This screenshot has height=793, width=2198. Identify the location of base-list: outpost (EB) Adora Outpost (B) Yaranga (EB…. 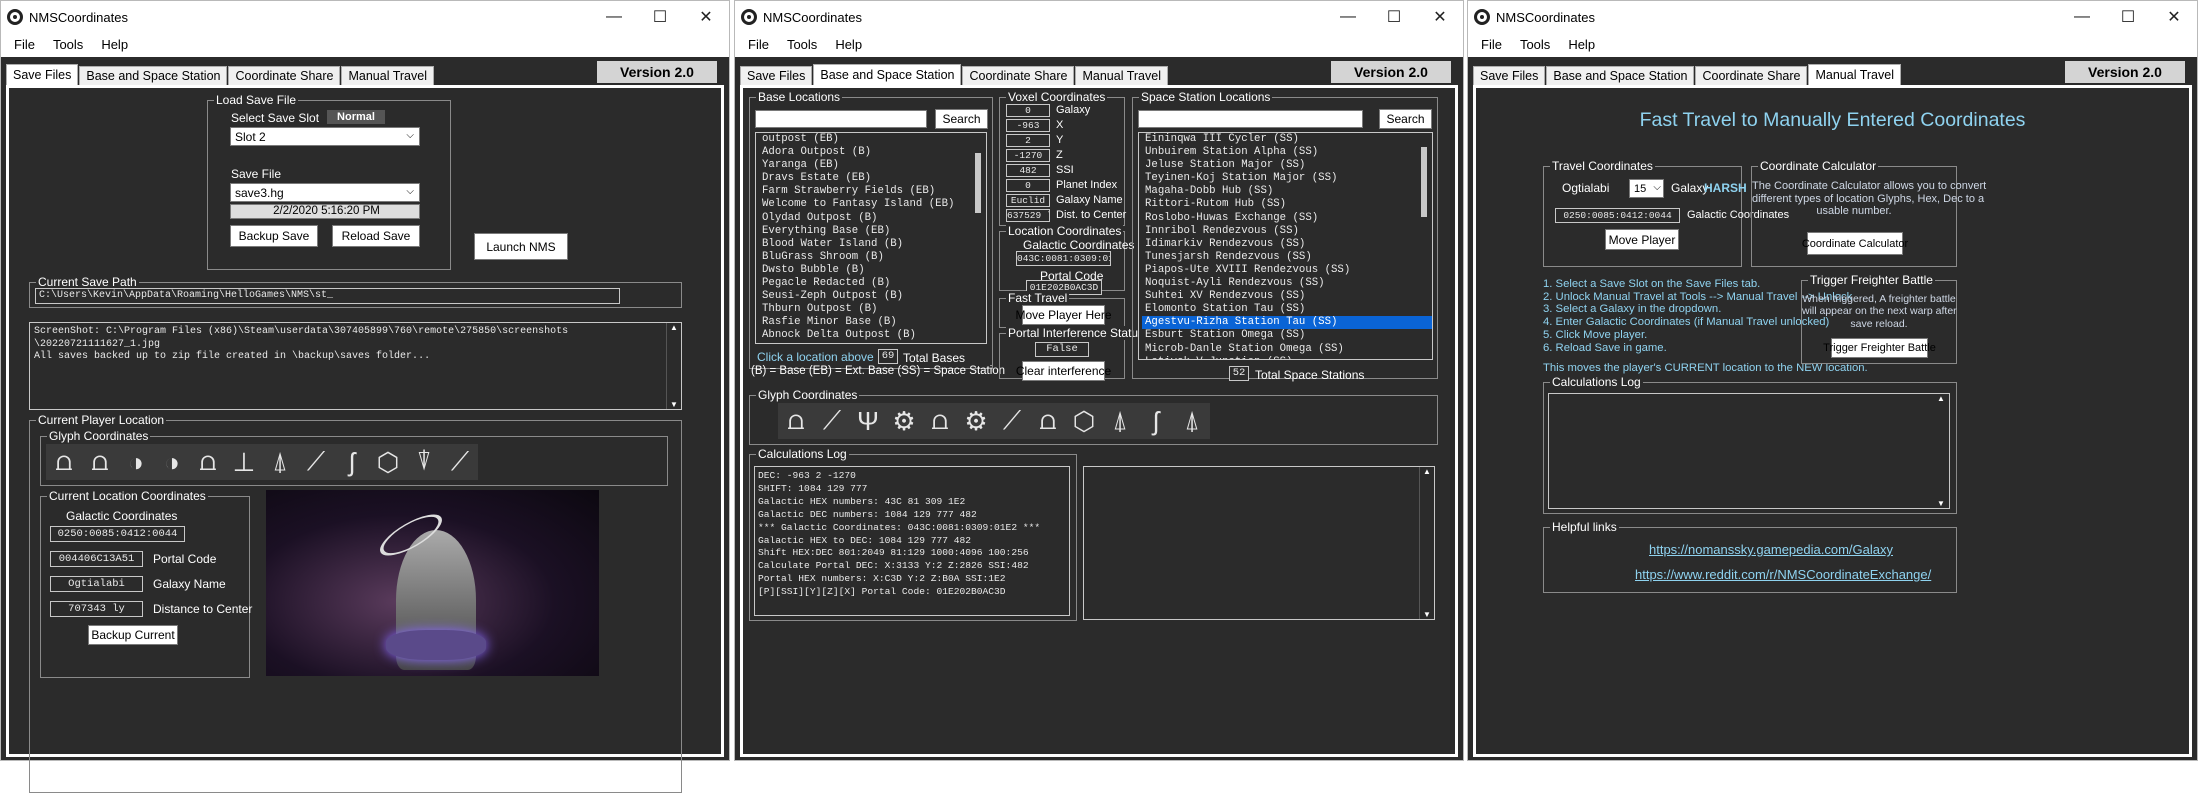
(871, 238).